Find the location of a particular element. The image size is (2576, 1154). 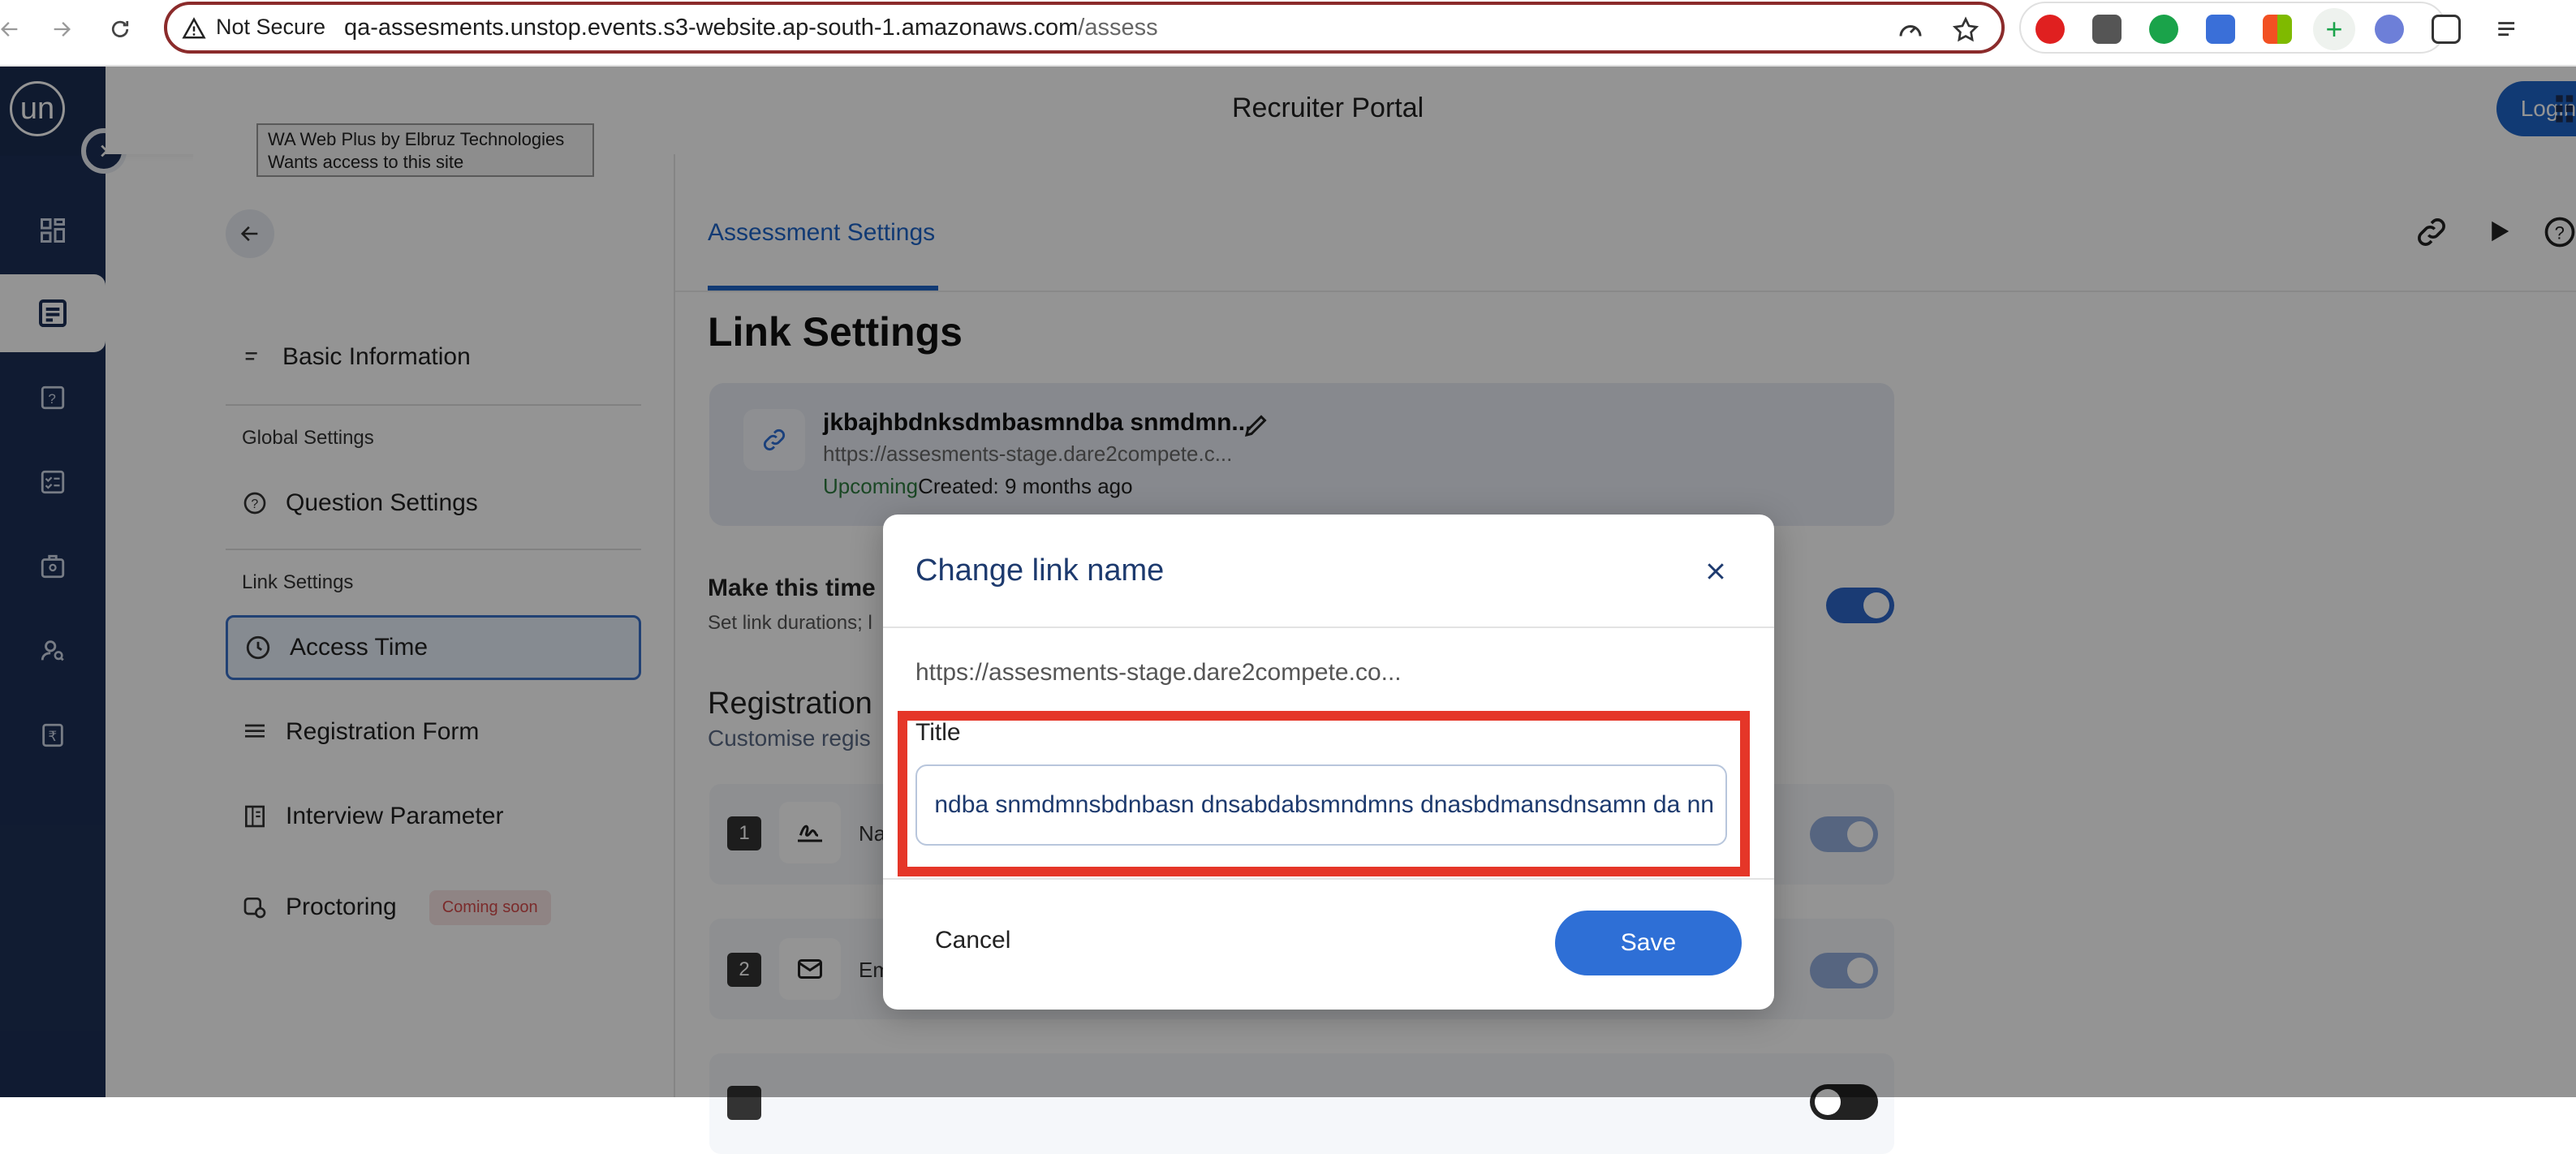

cancel-button: Cancel is located at coordinates (973, 941).